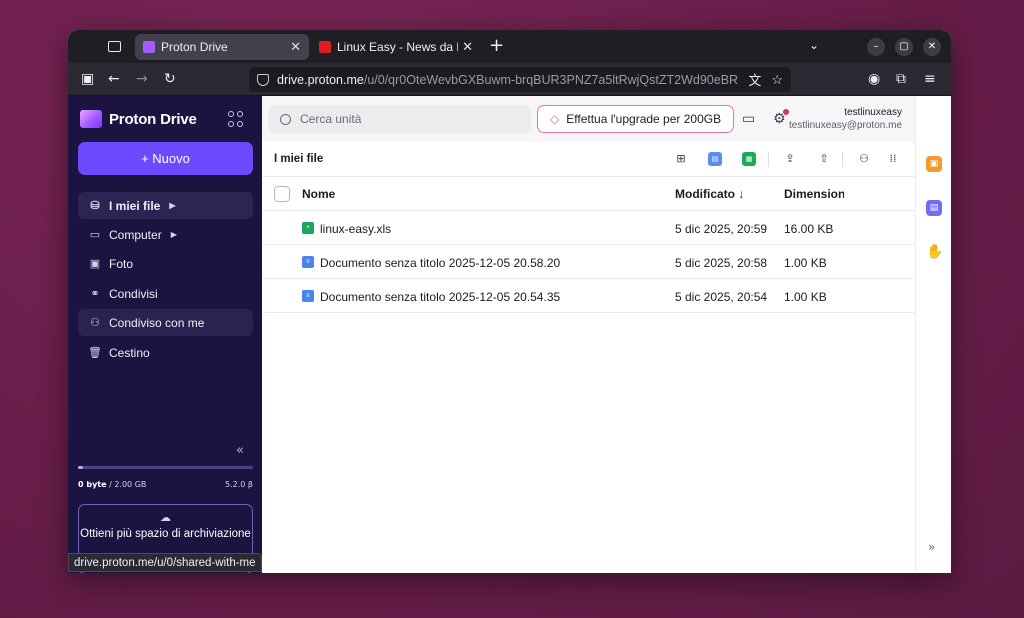  What do you see at coordinates (845, 125) in the screenshot?
I see `user-email: testlinuxeasy@proton.me` at bounding box center [845, 125].